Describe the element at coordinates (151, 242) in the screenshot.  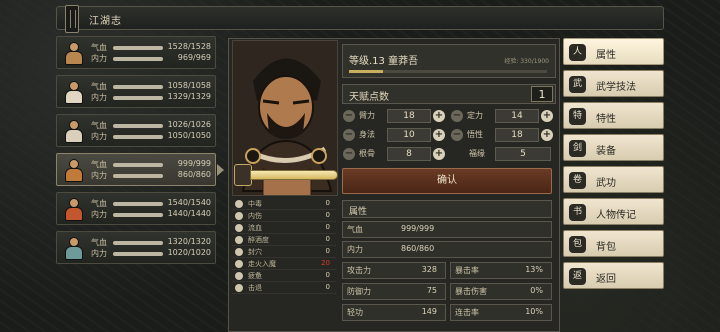
I see `member-hp: 气血 1320/1320` at that location.